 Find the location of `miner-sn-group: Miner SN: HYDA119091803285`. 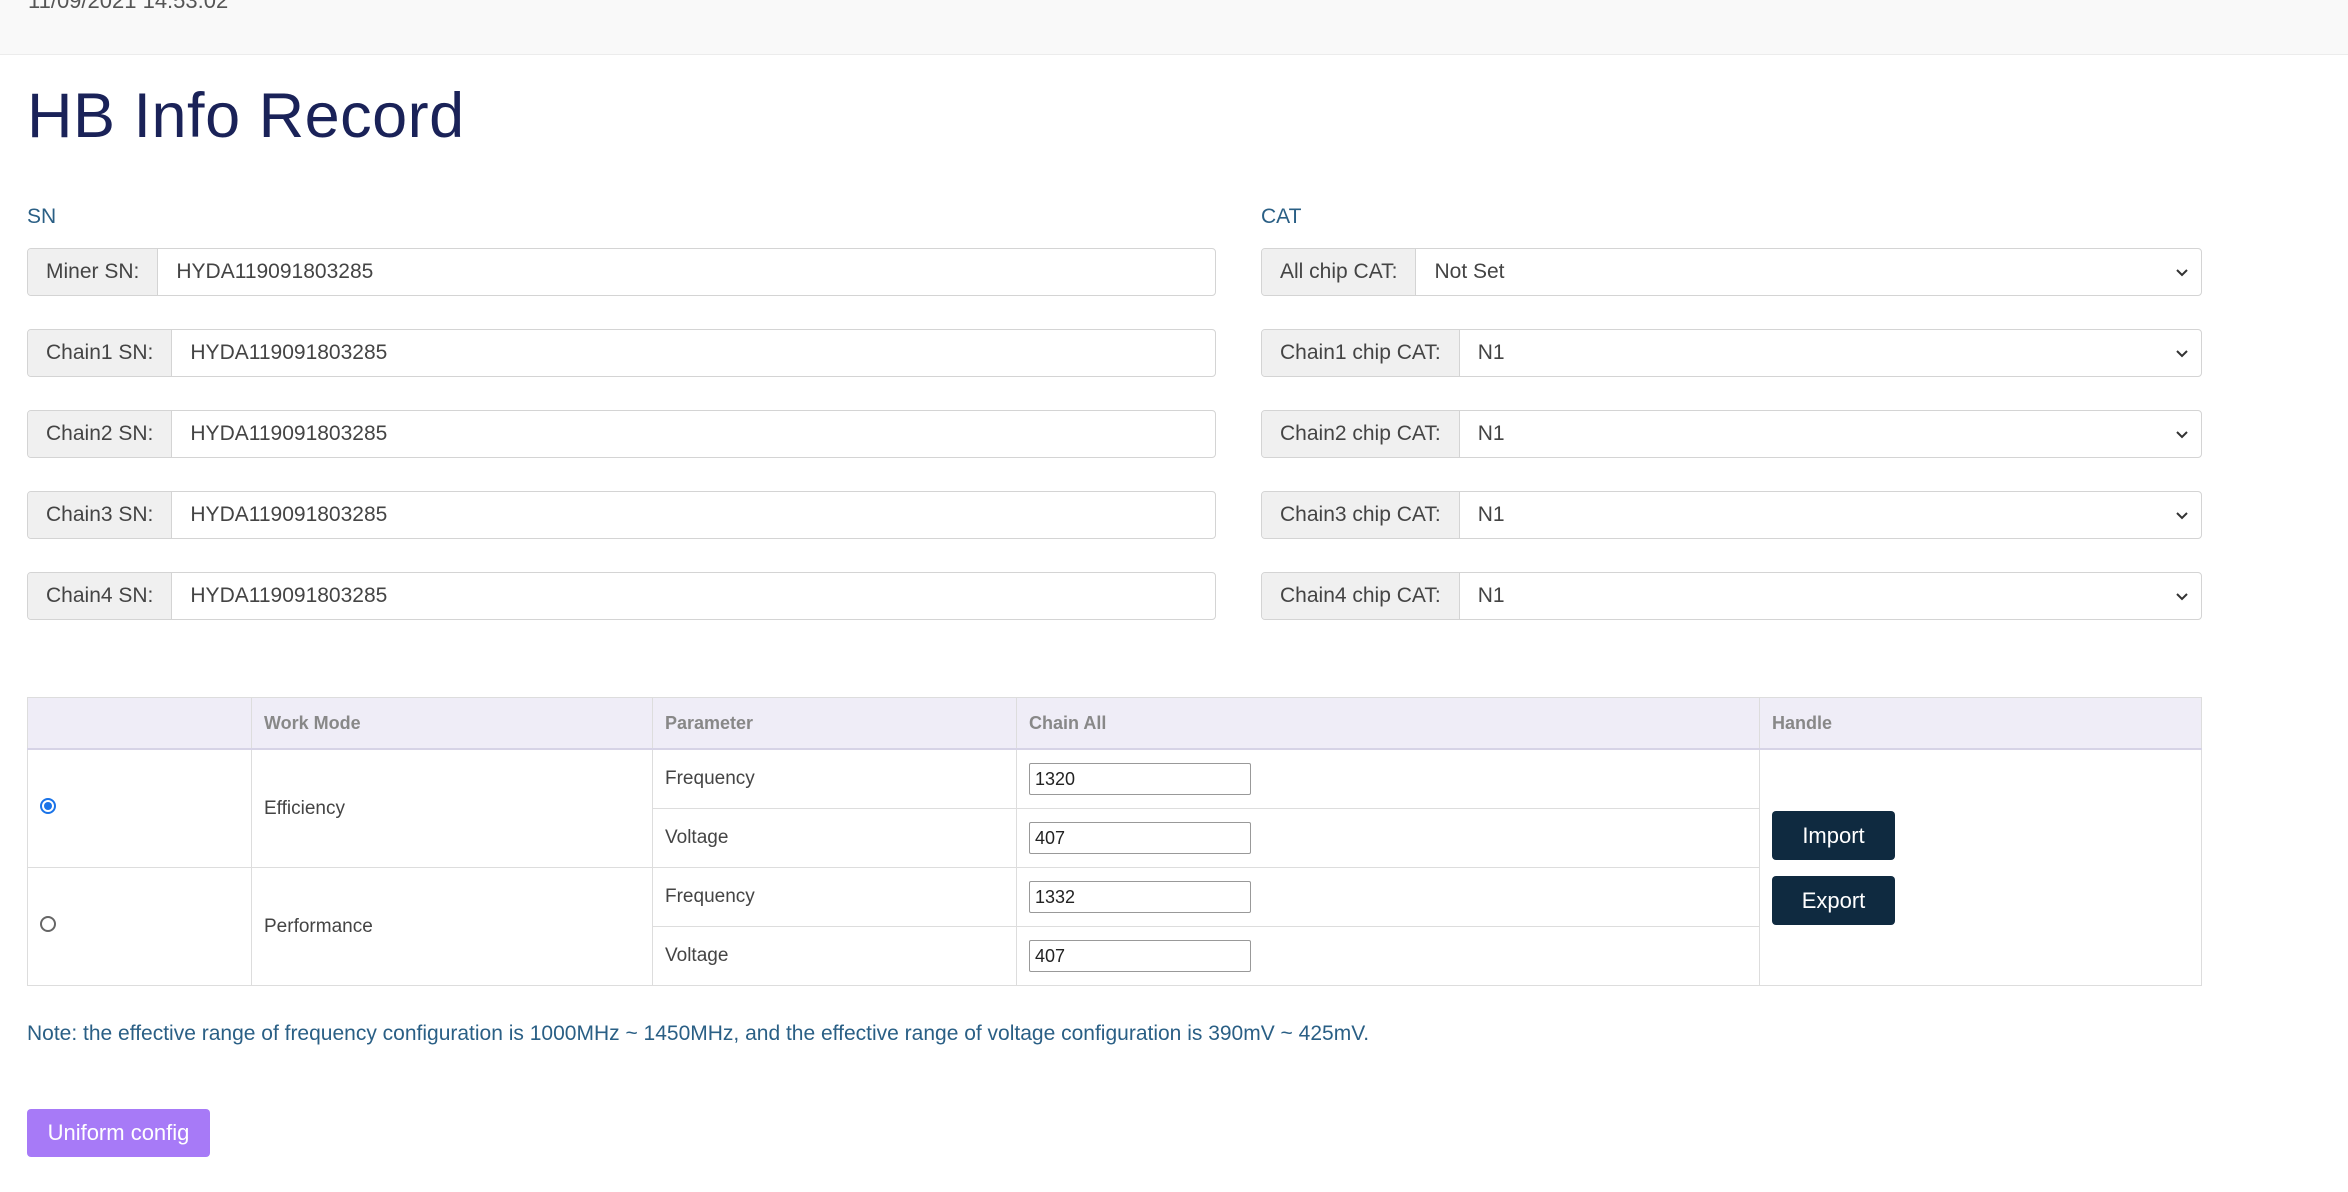

miner-sn-group: Miner SN: HYDA119091803285 is located at coordinates (621, 272).